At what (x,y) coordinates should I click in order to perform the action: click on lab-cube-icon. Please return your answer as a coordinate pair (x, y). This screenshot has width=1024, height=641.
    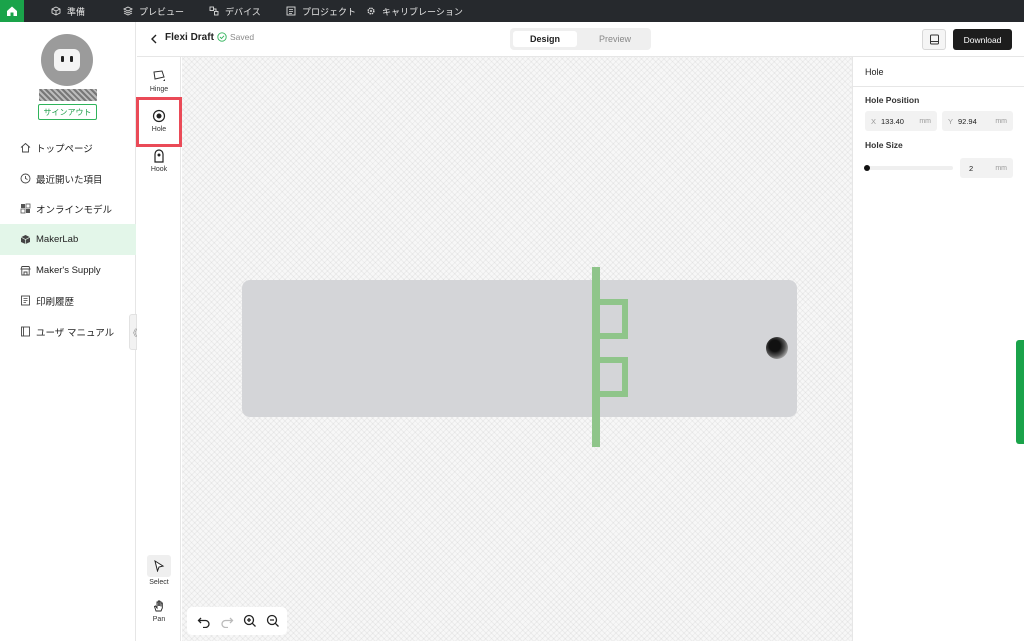
    Looking at the image, I should click on (25, 240).